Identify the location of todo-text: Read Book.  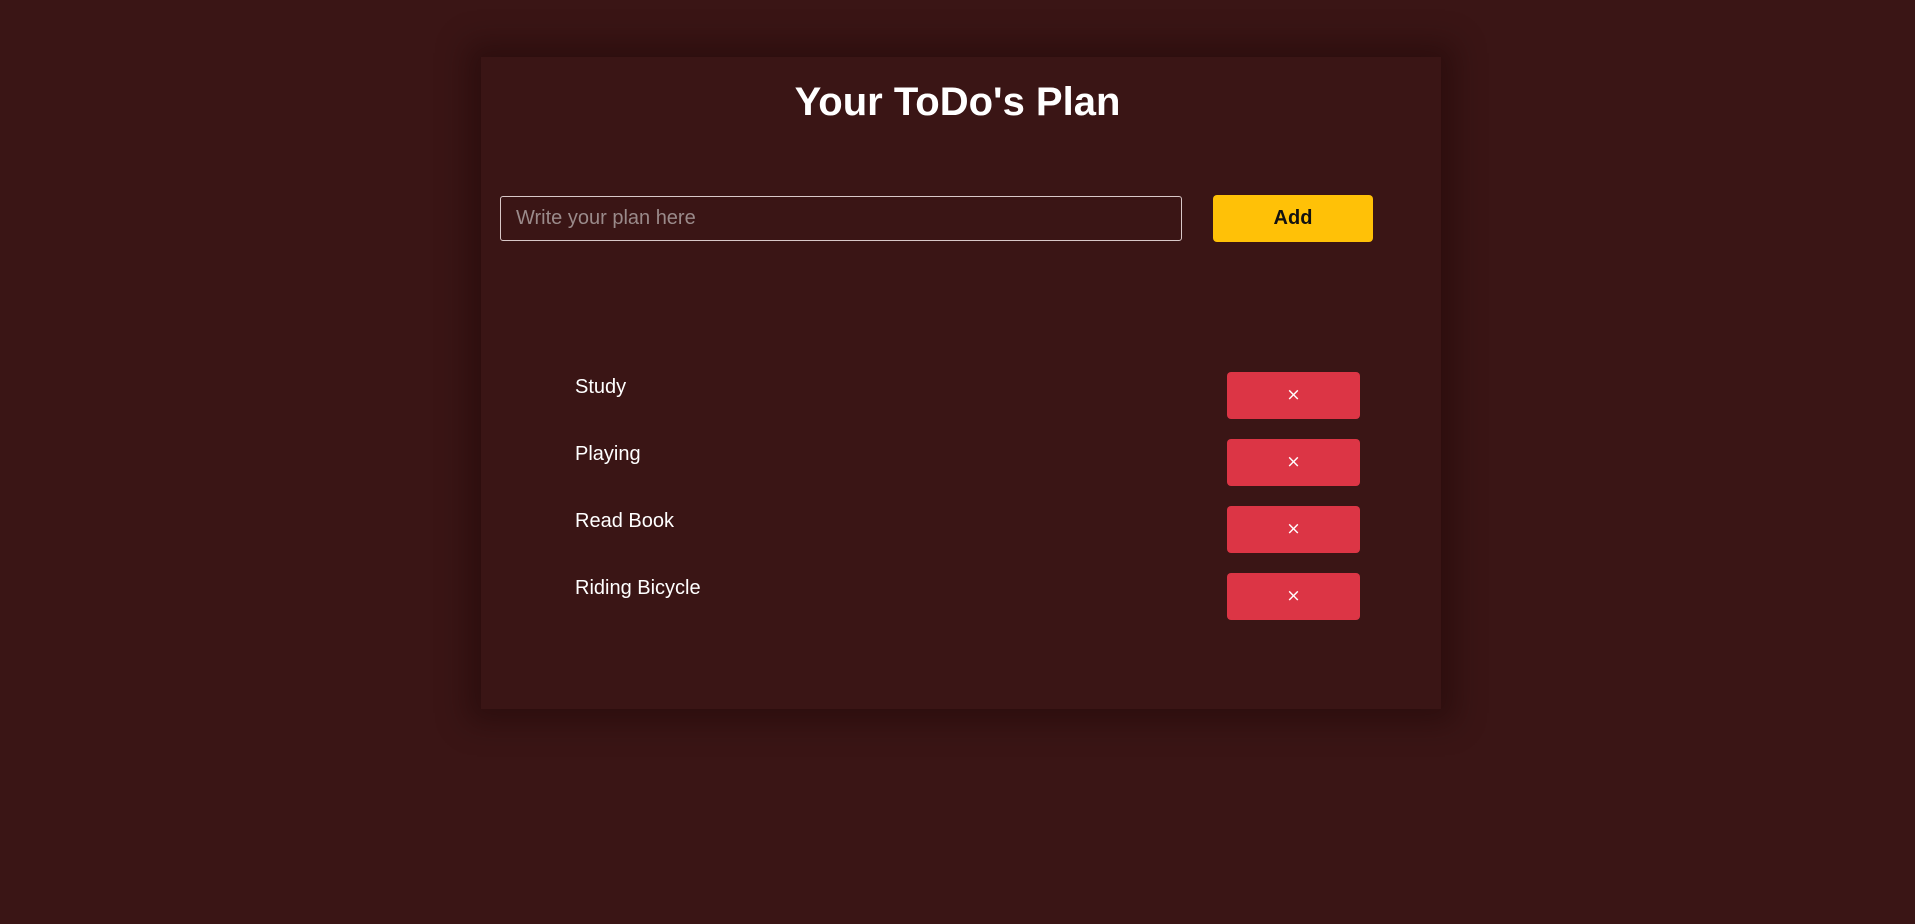
(624, 521).